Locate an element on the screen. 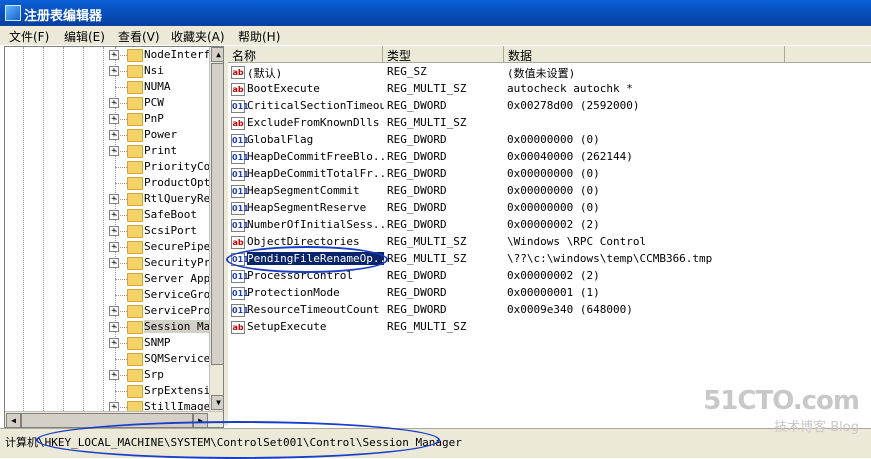 This screenshot has width=871, height=459. scroll-left-arrow-icon: ◀ is located at coordinates (13, 420).